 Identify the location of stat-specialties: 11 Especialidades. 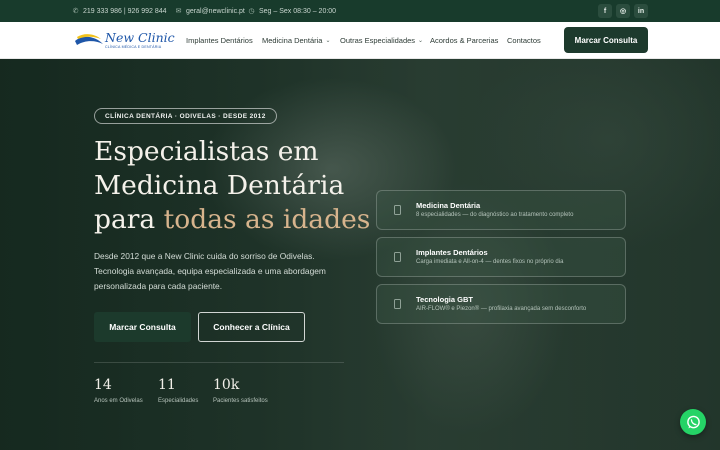
(178, 390).